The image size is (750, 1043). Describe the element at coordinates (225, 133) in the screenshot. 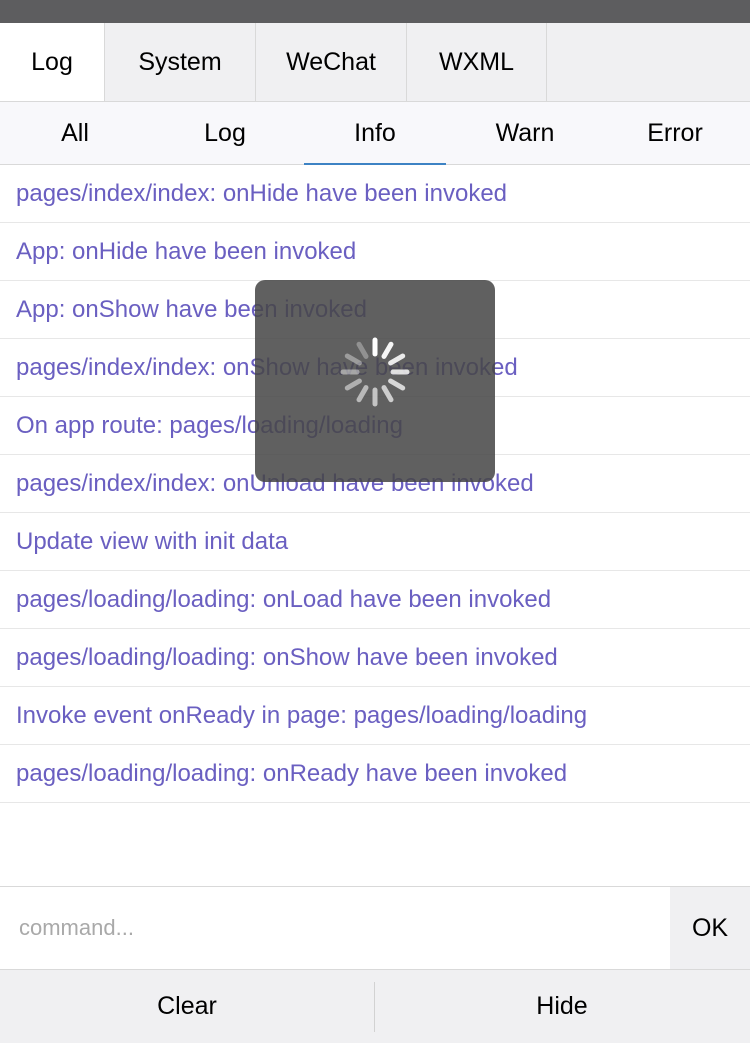

I see `filter-log: Log` at that location.